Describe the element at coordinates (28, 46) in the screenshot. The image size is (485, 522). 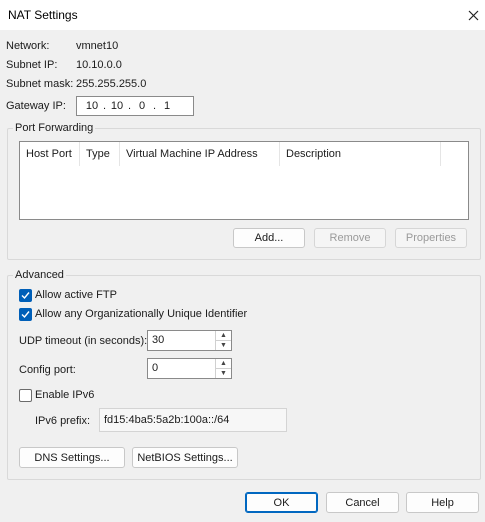
I see `network-label: Network:` at that location.